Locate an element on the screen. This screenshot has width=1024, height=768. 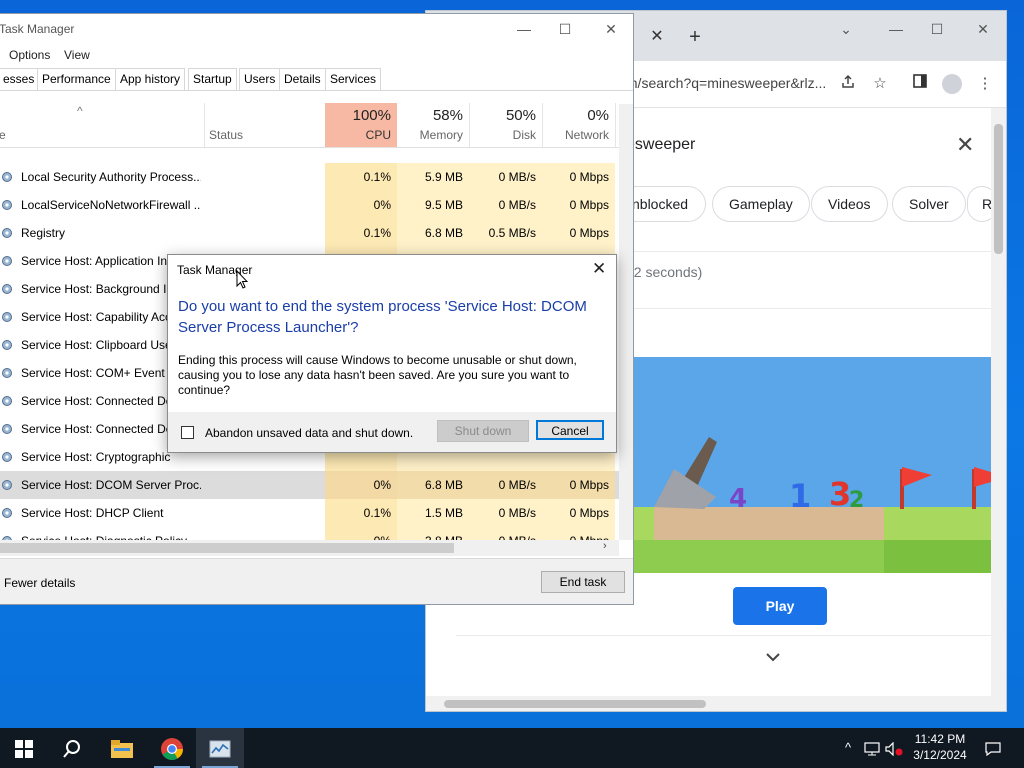
chip-videos: Videos is located at coordinates (849, 204).